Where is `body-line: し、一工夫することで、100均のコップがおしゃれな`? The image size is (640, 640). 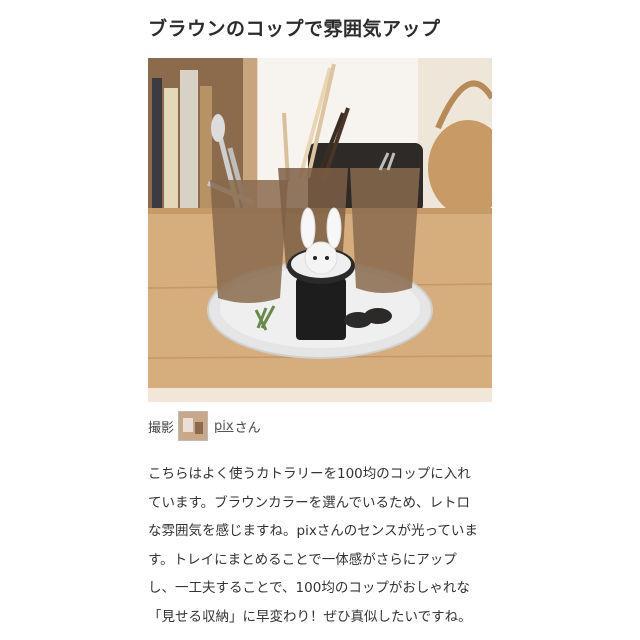 body-line: し、一工夫することで、100均のコップがおしゃれな is located at coordinates (309, 588).